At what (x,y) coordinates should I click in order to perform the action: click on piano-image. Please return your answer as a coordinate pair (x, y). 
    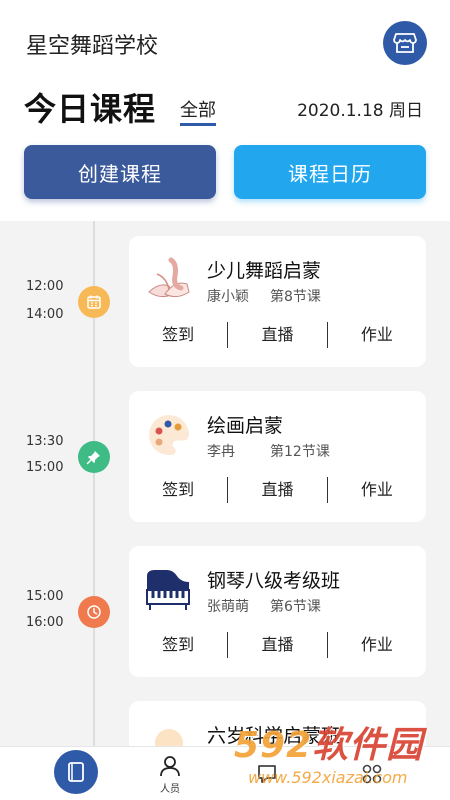
    Looking at the image, I should click on (168, 590).